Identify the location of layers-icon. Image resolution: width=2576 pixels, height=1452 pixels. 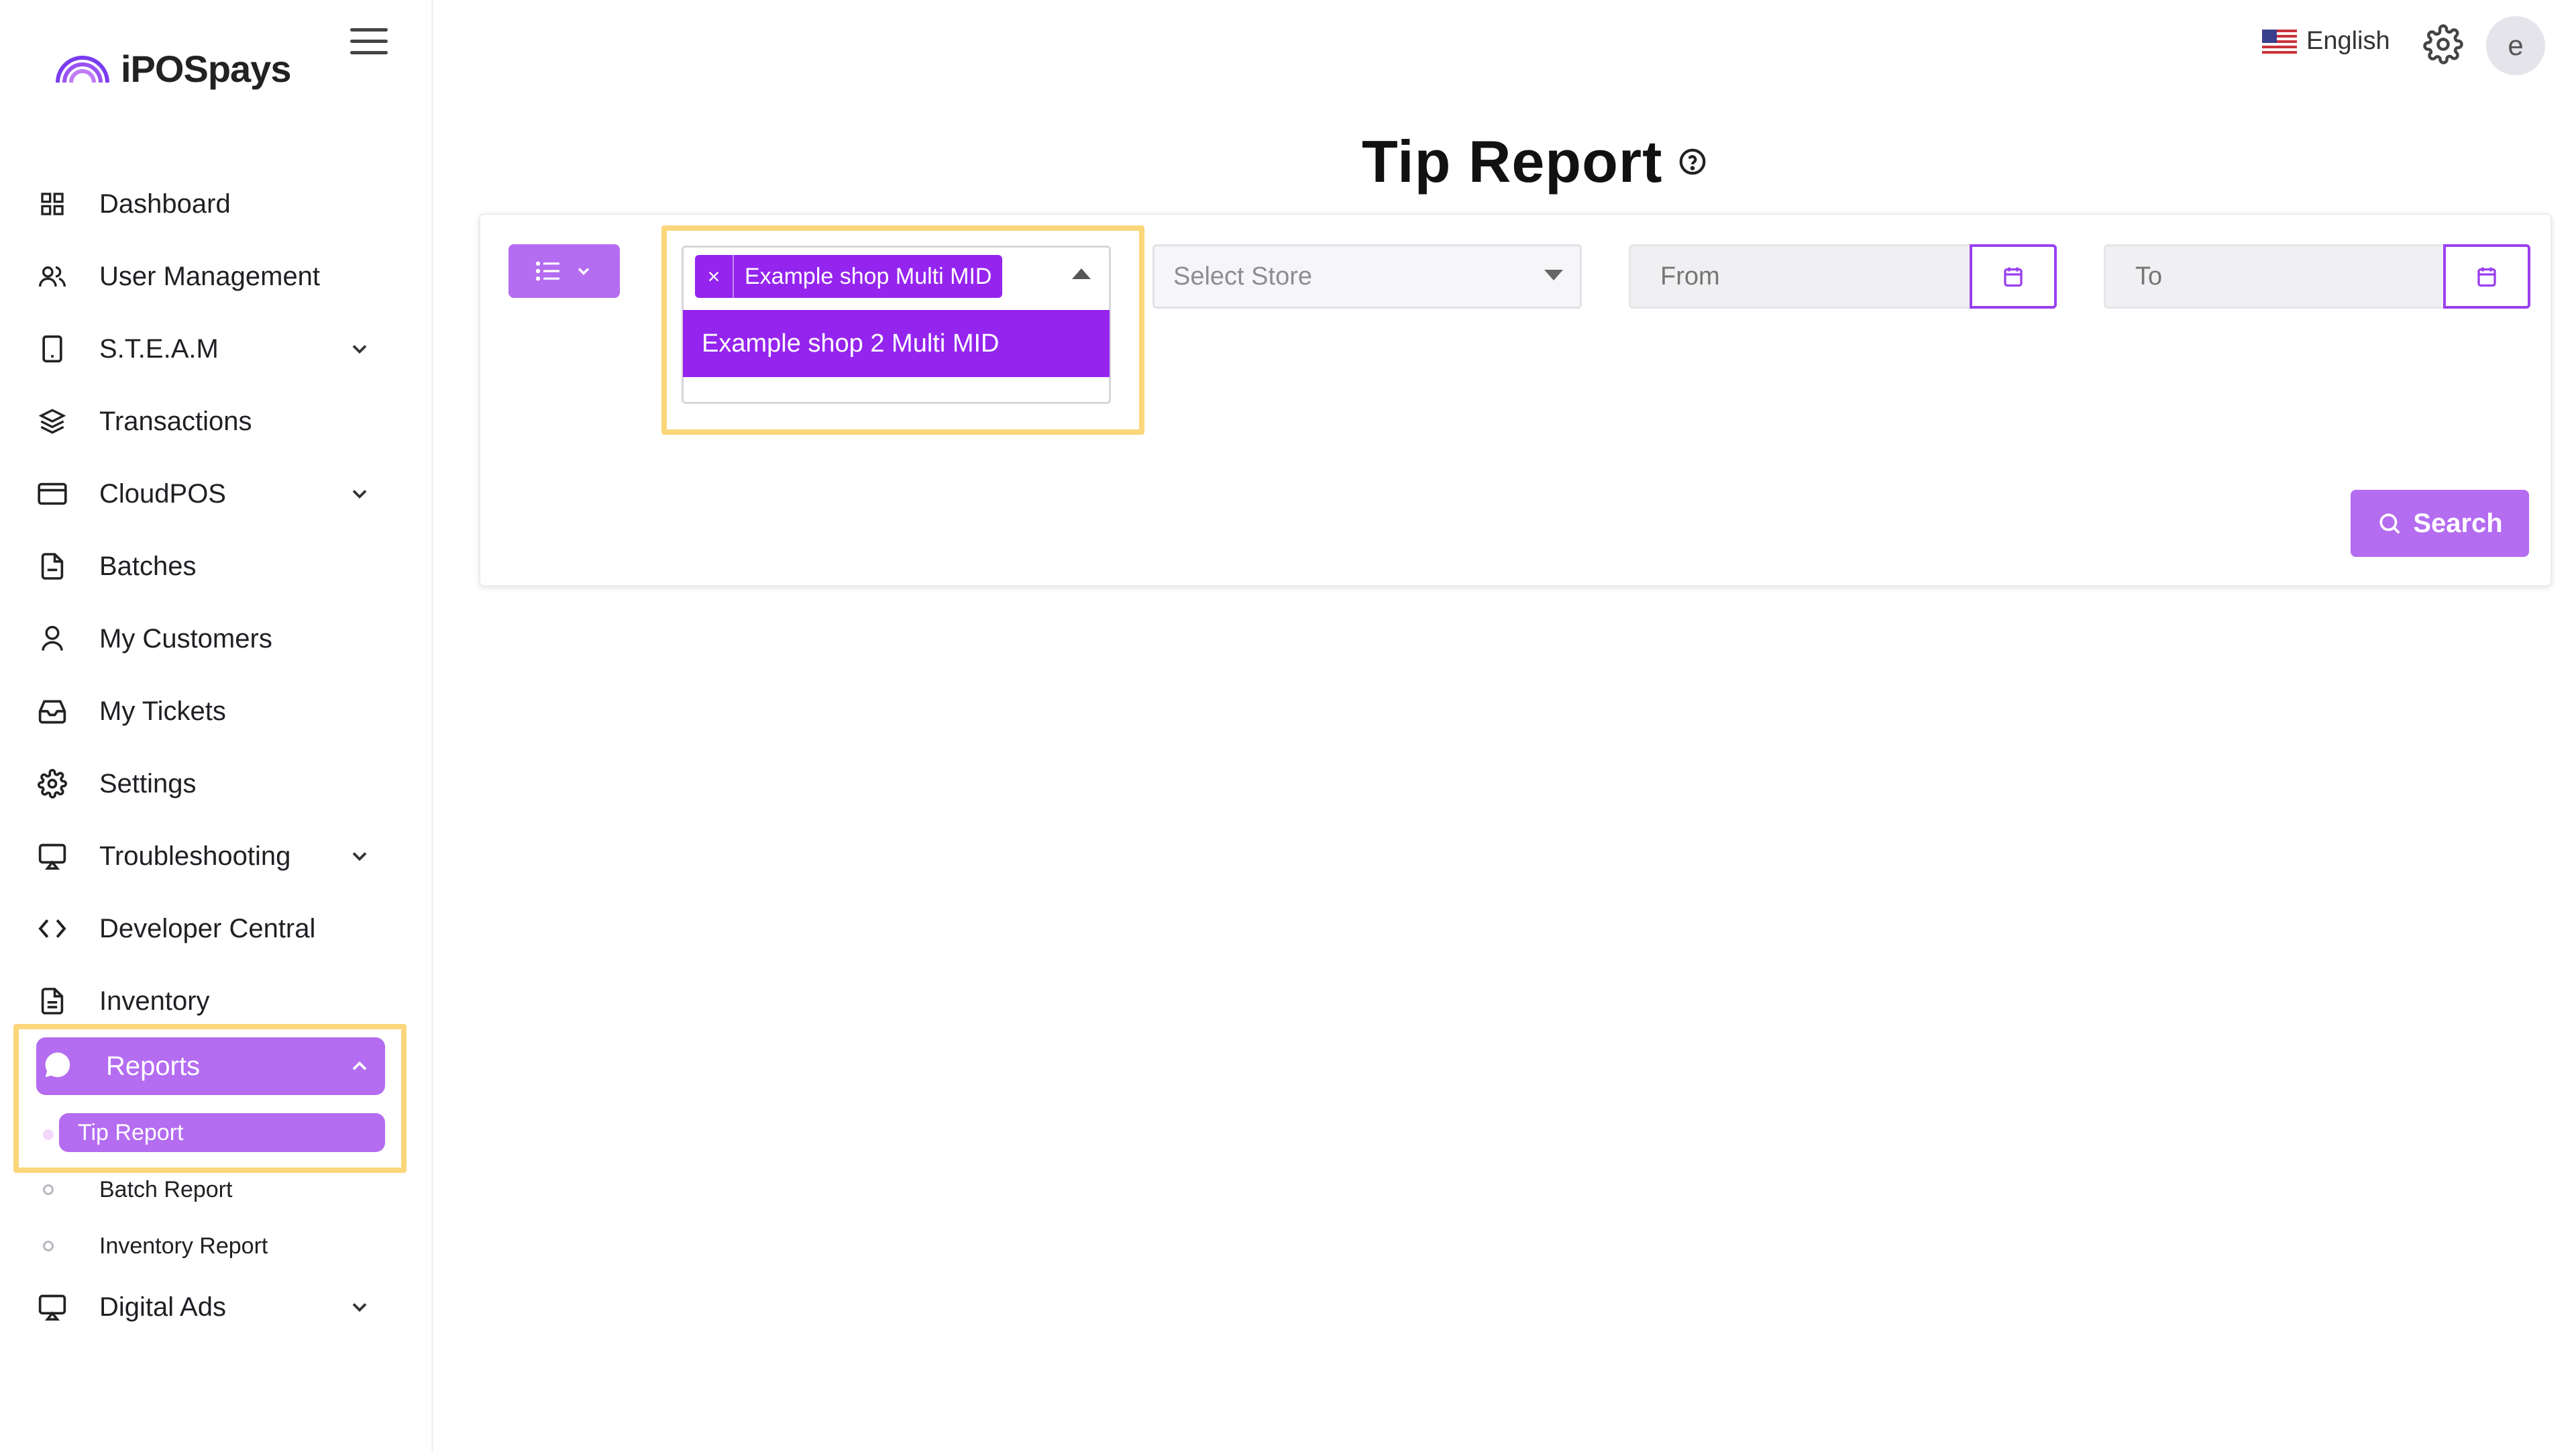
(52, 421).